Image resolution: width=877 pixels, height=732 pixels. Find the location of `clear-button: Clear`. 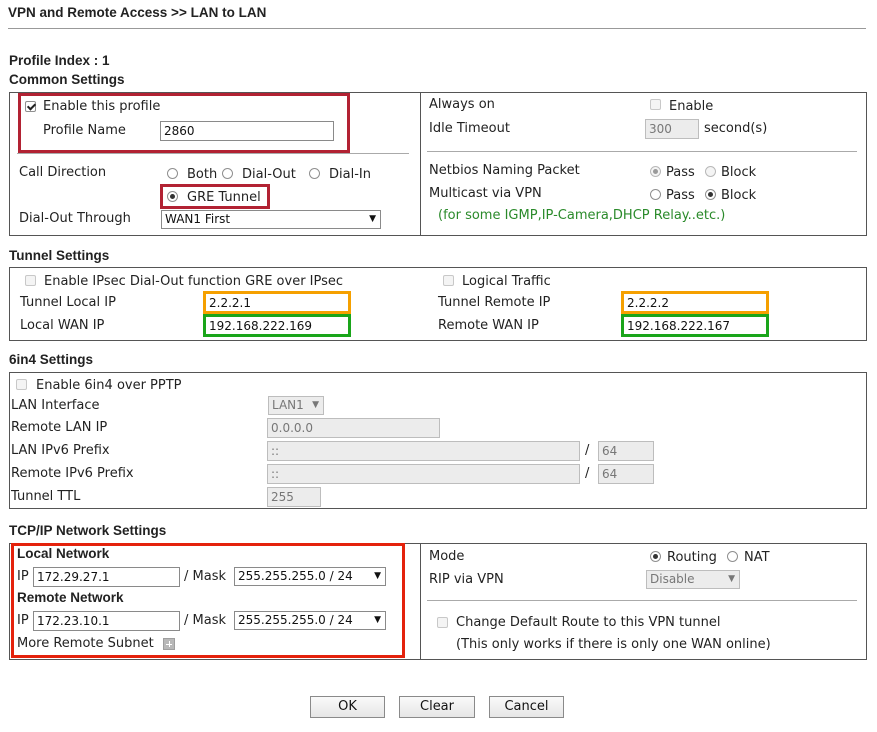

clear-button: Clear is located at coordinates (437, 707).